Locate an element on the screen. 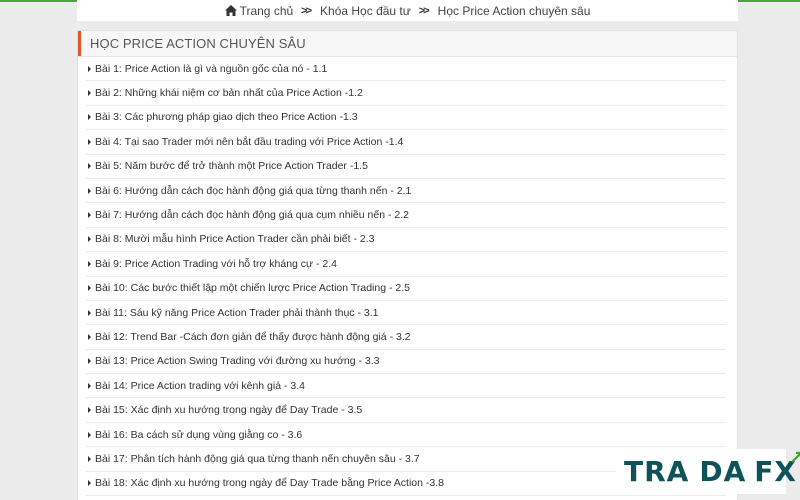 The width and height of the screenshot is (800, 500). breadcrumb-courses-link: Khóa Học đầu tư is located at coordinates (365, 11).